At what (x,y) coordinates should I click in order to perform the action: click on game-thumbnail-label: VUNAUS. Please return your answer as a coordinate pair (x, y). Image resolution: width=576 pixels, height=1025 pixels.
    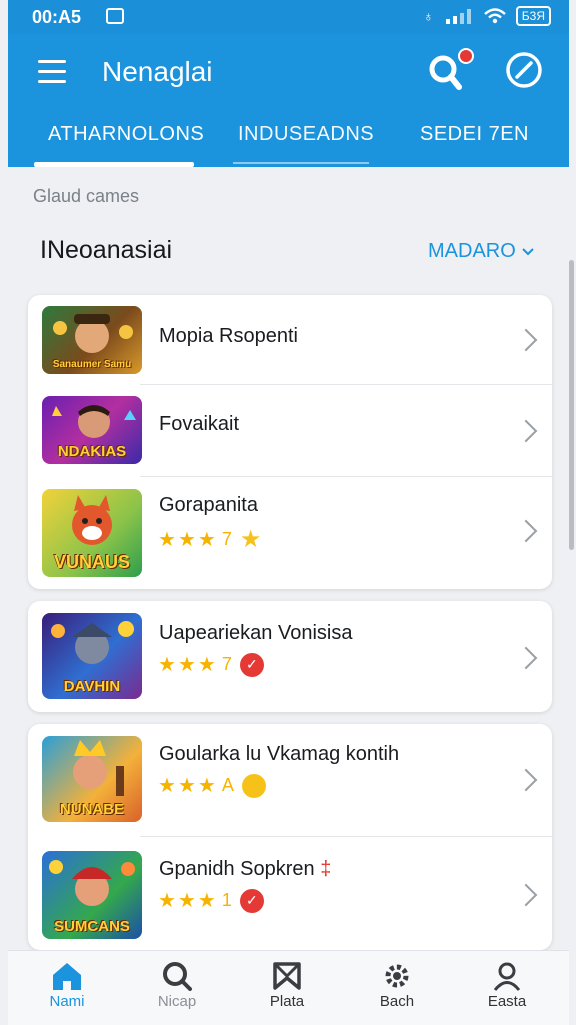
    Looking at the image, I should click on (91, 562).